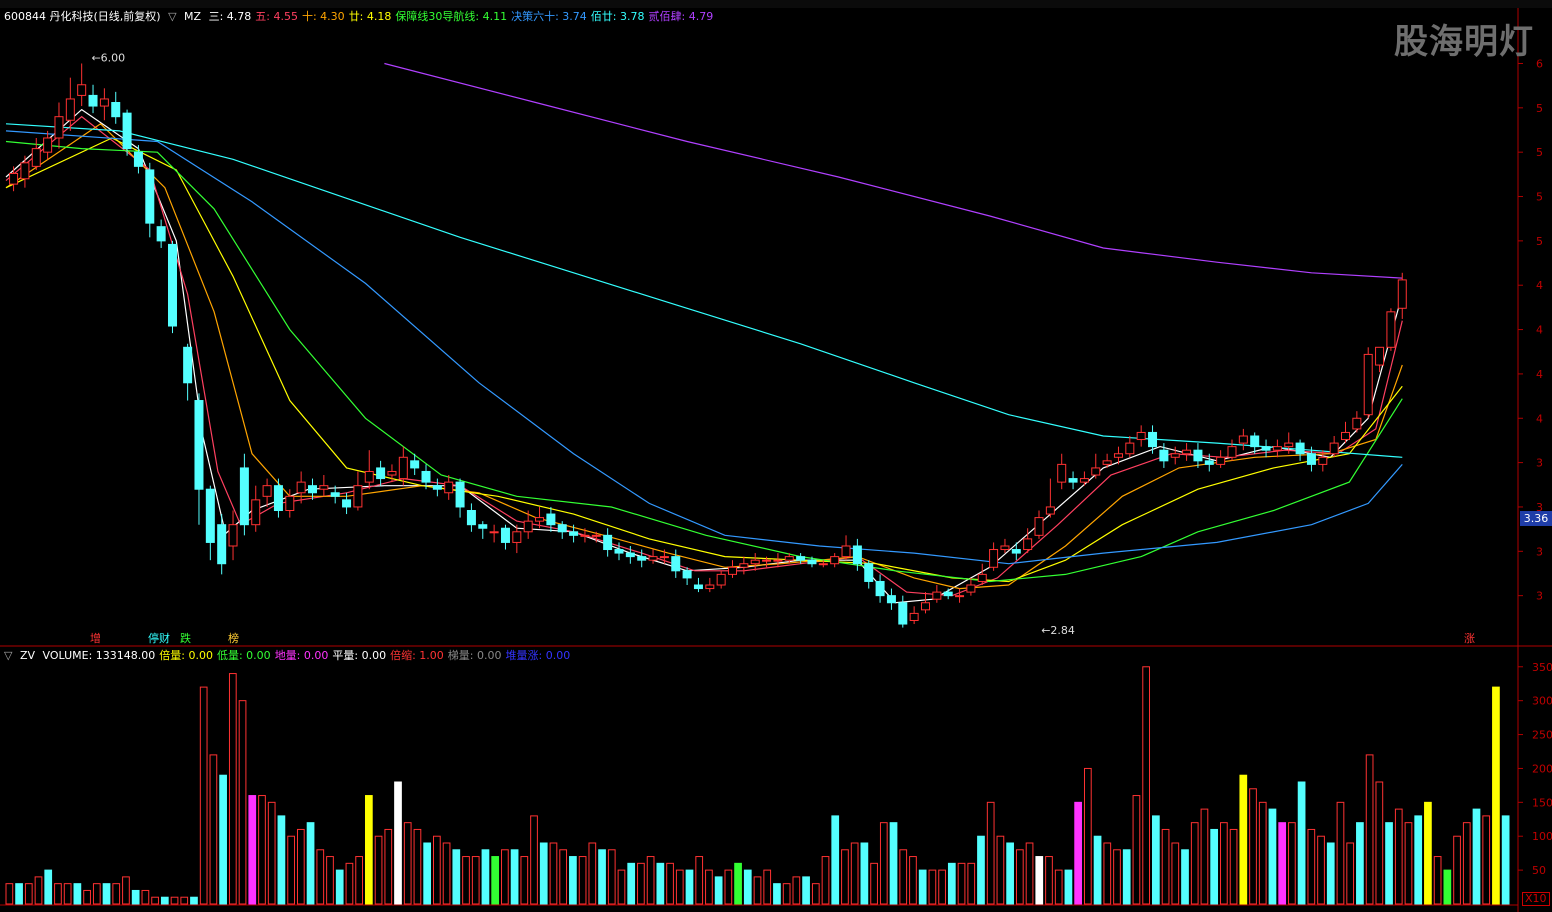 The image size is (1552, 912). Describe the element at coordinates (1539, 241) in the screenshot. I see `price-tick-label: 5` at that location.